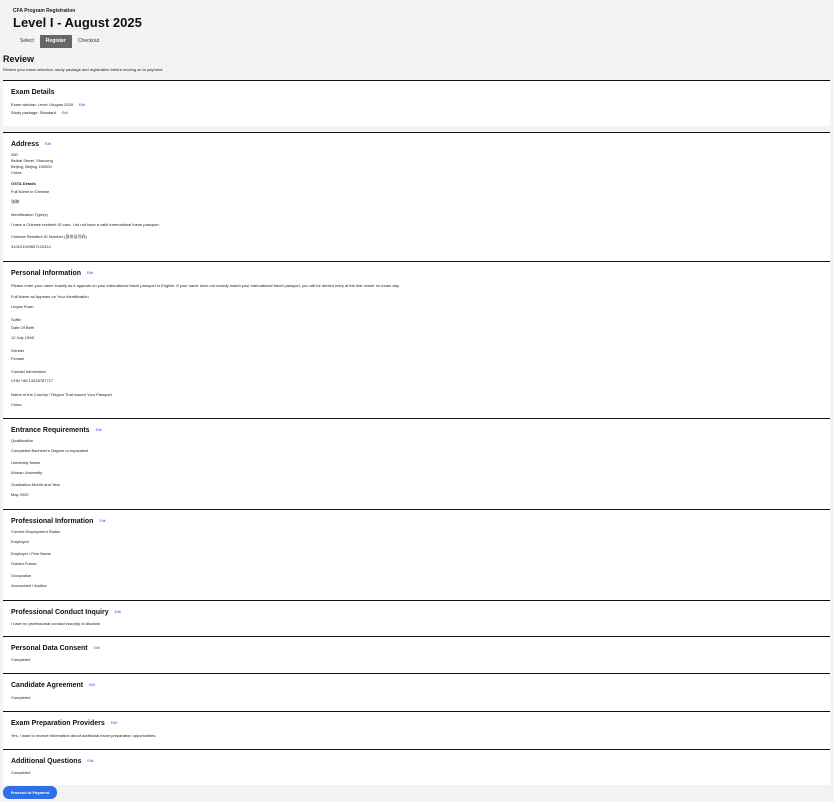 Image resolution: width=834 pixels, height=802 pixels. Describe the element at coordinates (22, 440) in the screenshot. I see `field-label: Qualification` at that location.